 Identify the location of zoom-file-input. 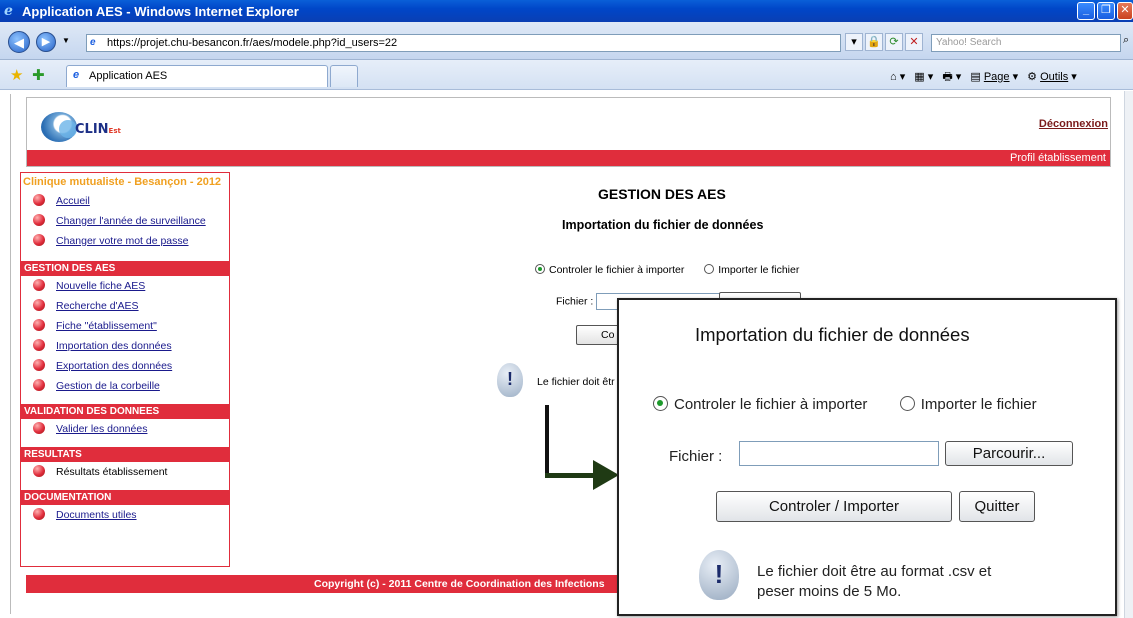
(839, 453).